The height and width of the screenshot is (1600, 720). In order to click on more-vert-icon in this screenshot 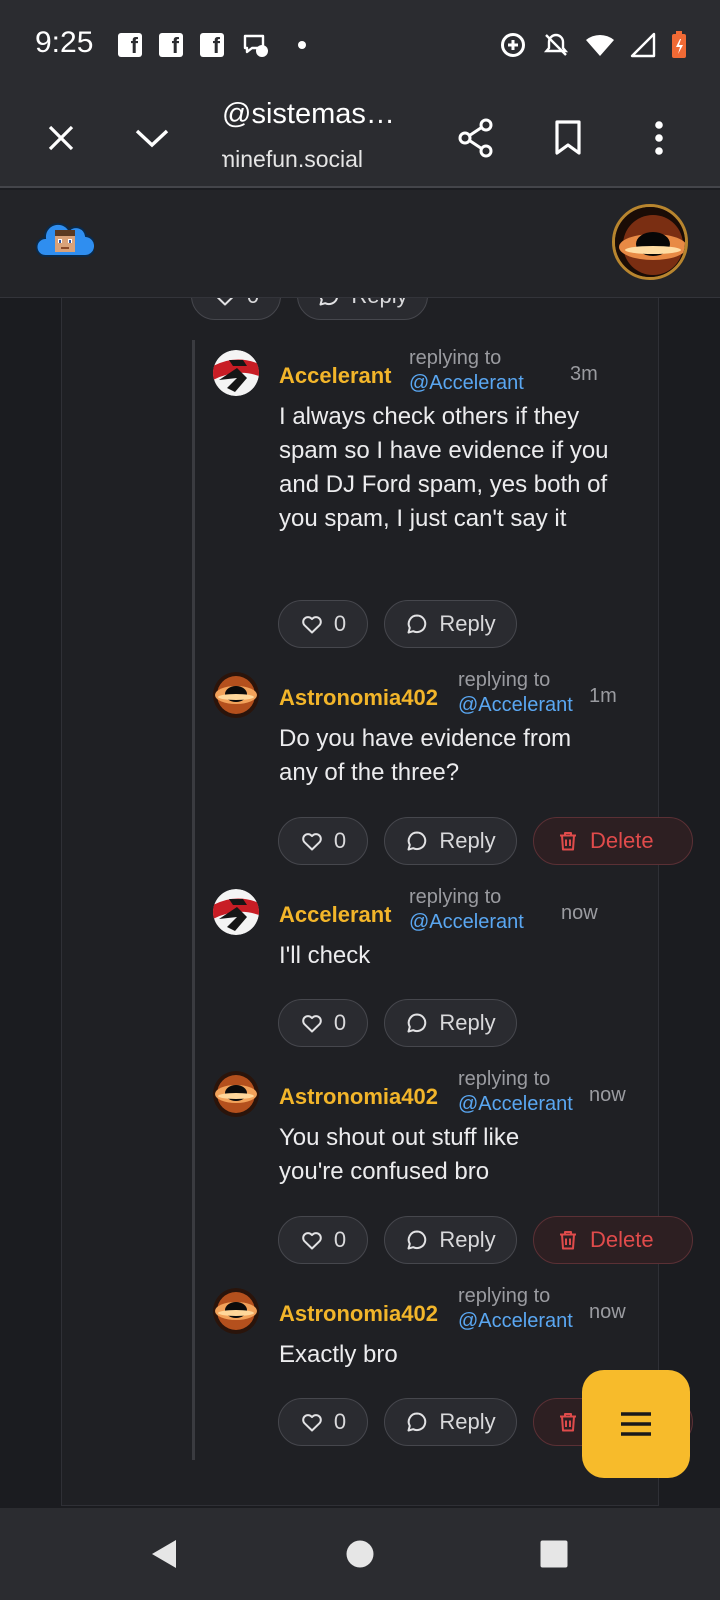, I will do `click(659, 138)`.